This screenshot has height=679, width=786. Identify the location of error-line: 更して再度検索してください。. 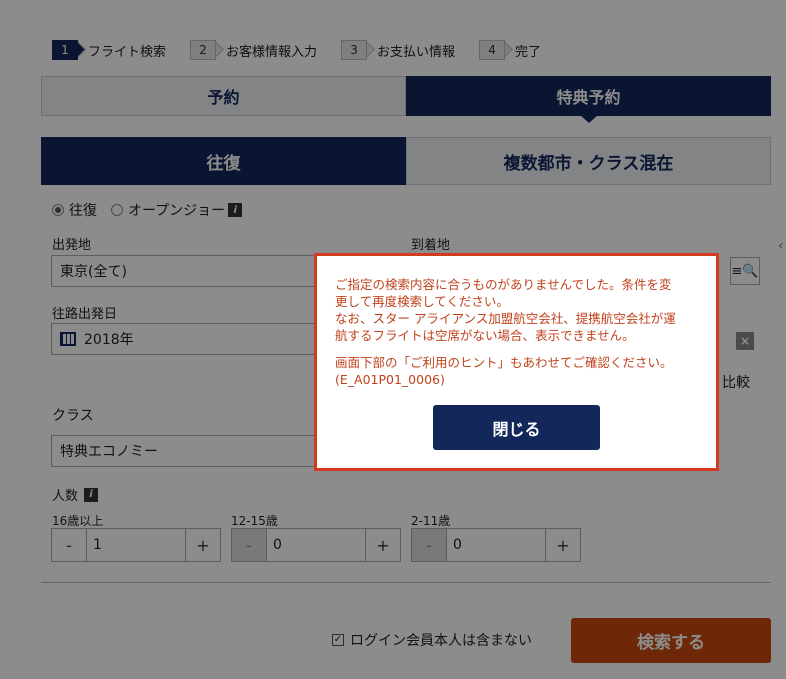
(422, 301).